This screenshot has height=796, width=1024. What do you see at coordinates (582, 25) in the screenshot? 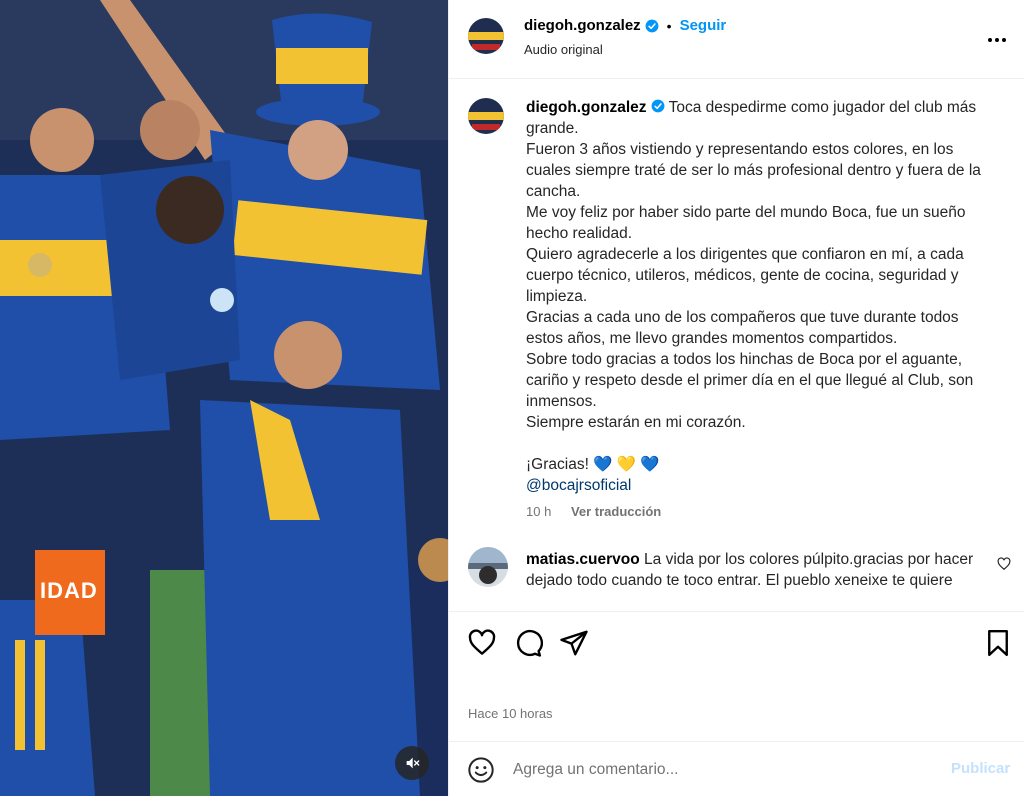
I see `author-username: diegoh.gonzalez` at bounding box center [582, 25].